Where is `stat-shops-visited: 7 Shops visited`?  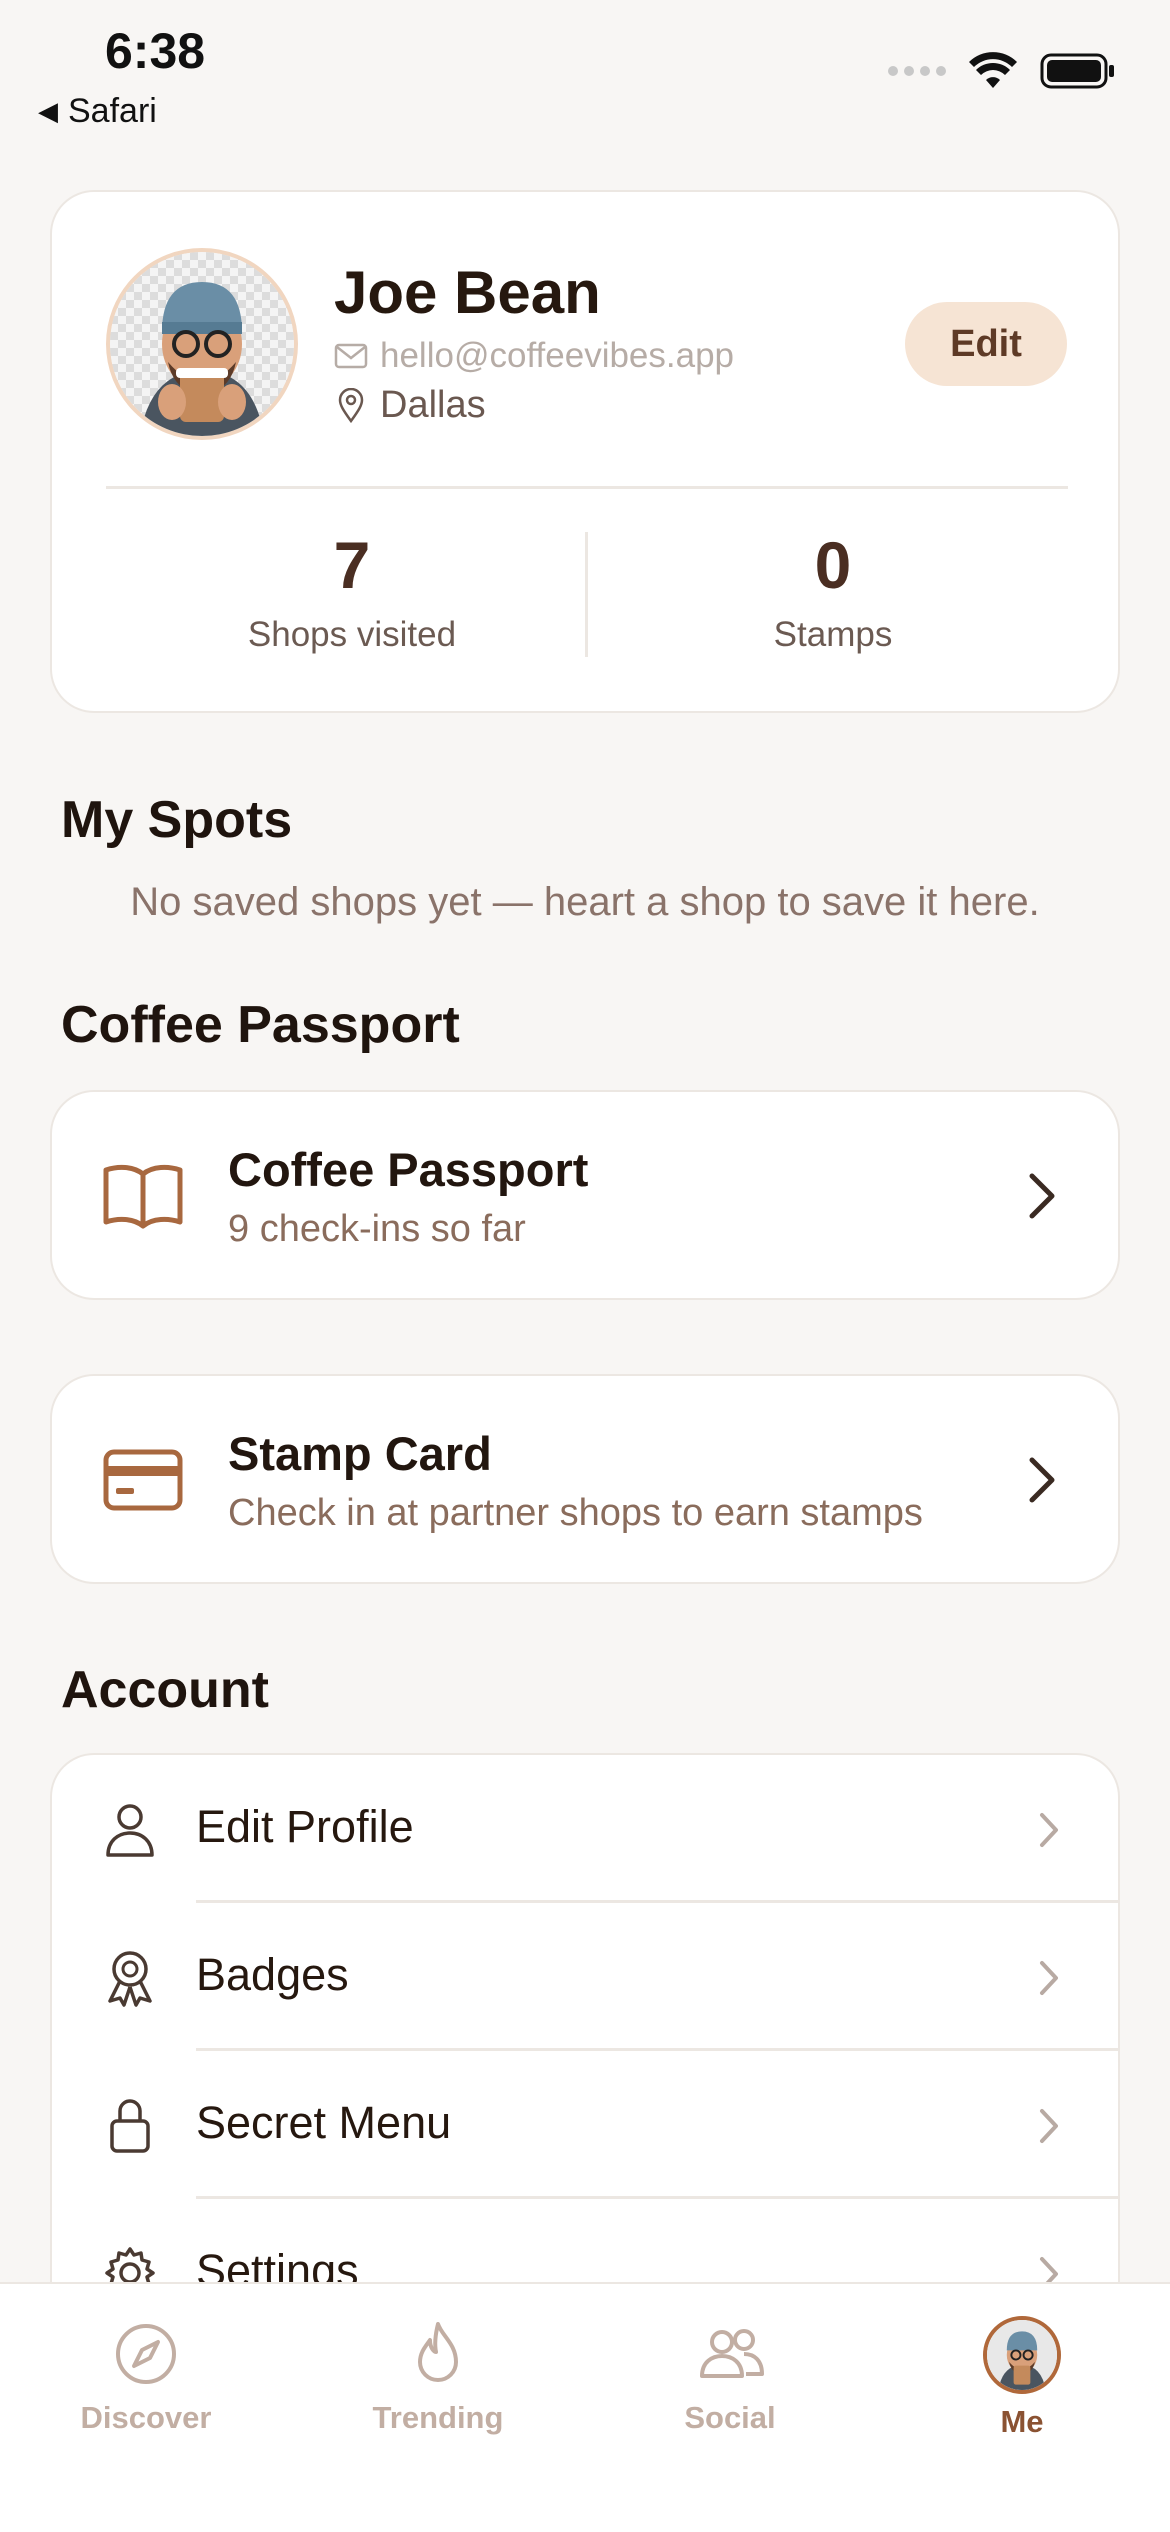 stat-shops-visited: 7 Shops visited is located at coordinates (352, 591).